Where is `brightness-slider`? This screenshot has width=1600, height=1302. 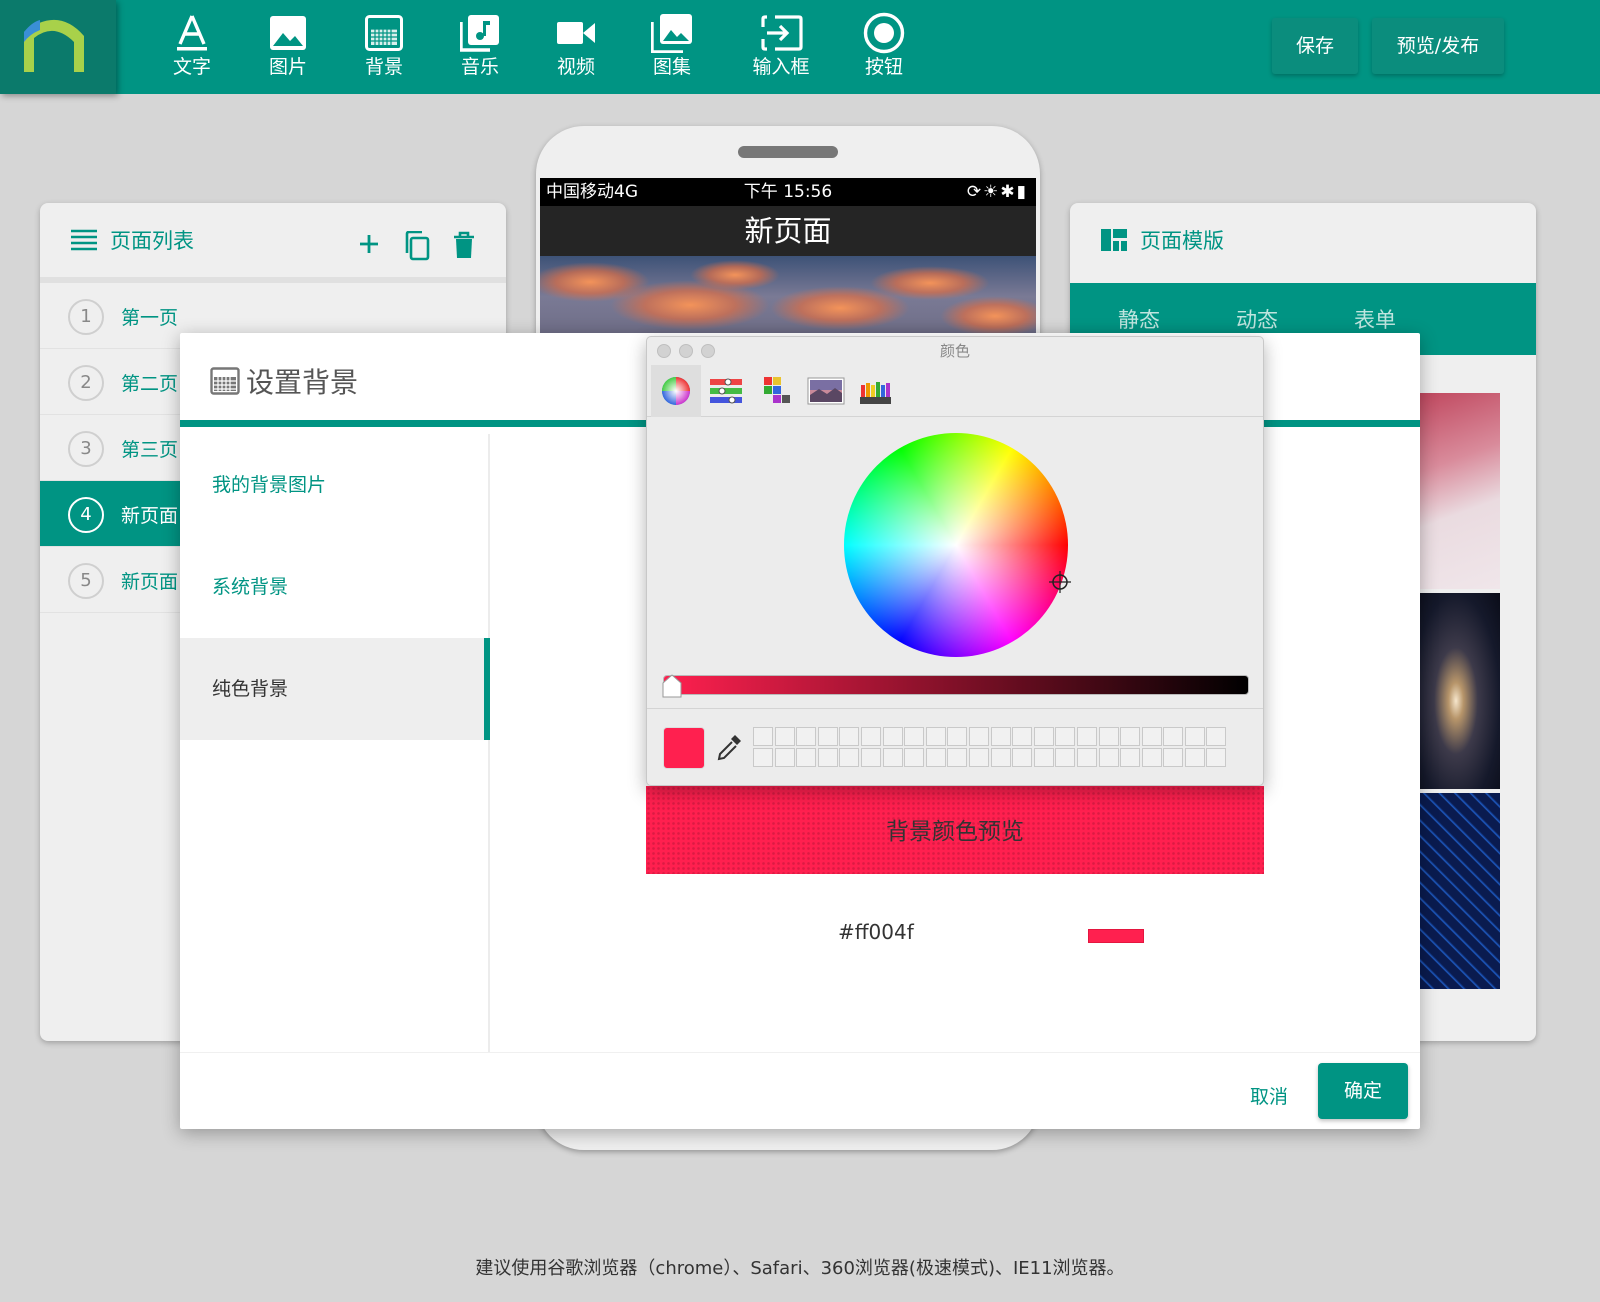 brightness-slider is located at coordinates (956, 685).